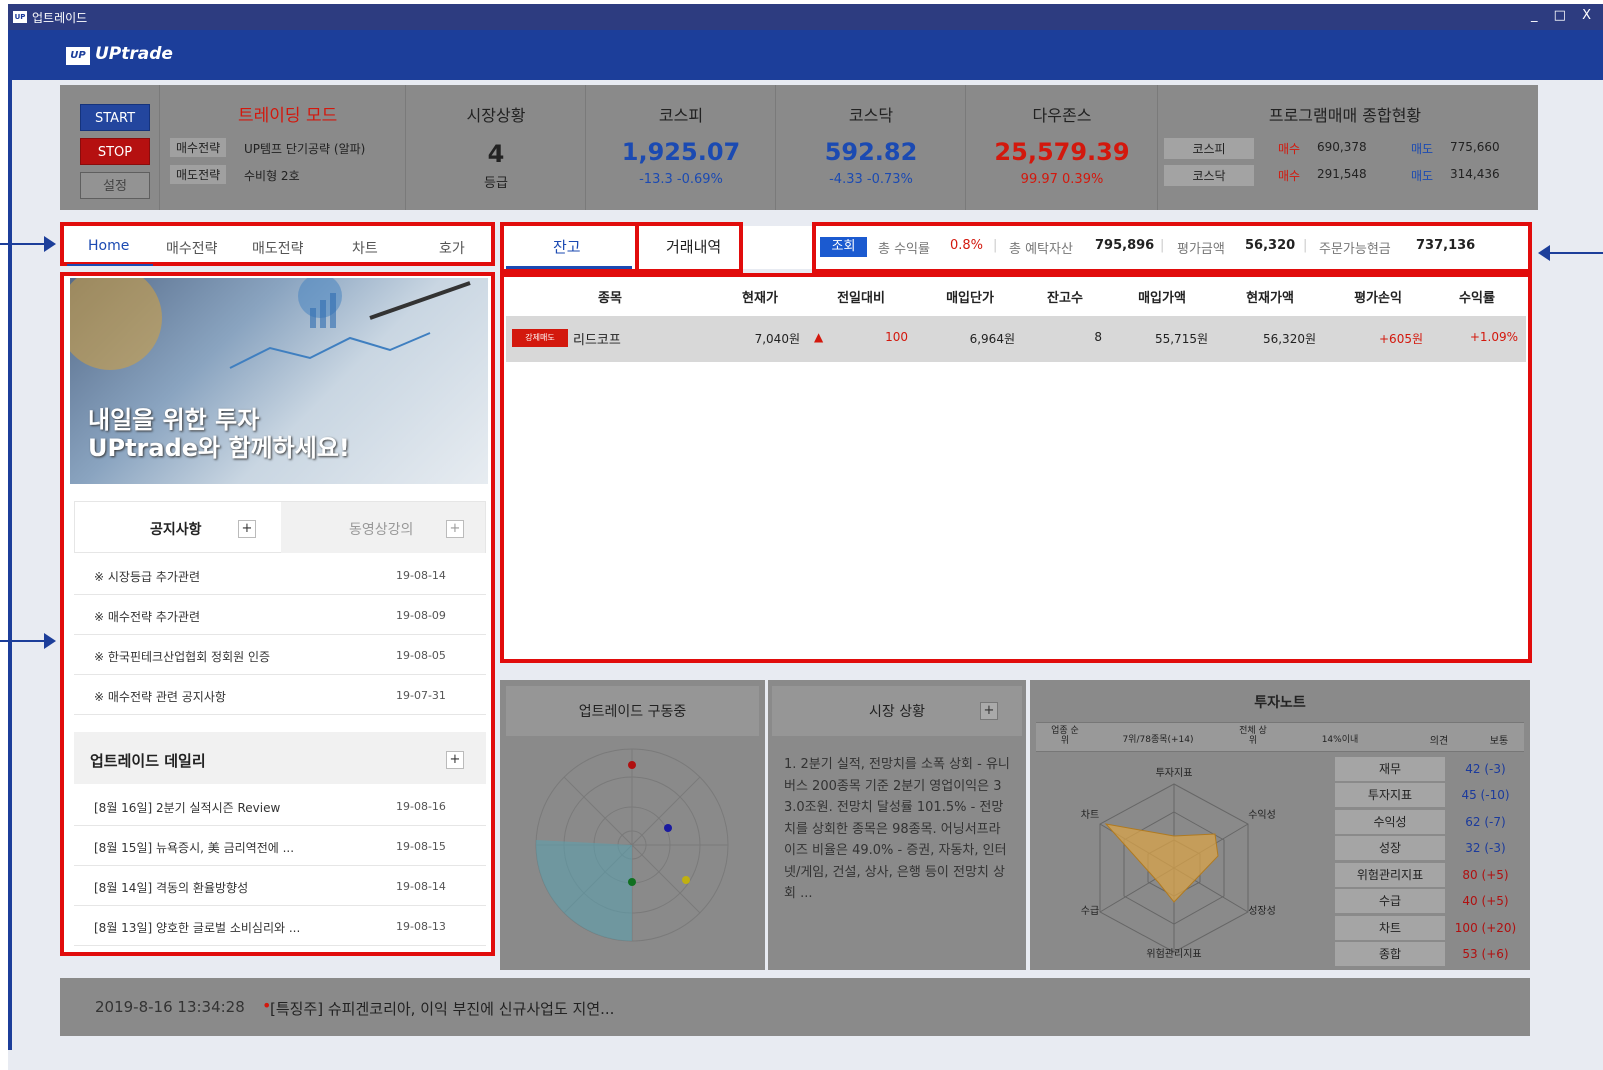 The width and height of the screenshot is (1603, 1070). Describe the element at coordinates (1475, 147) in the screenshot. I see `program-sell-value: 775,660` at that location.